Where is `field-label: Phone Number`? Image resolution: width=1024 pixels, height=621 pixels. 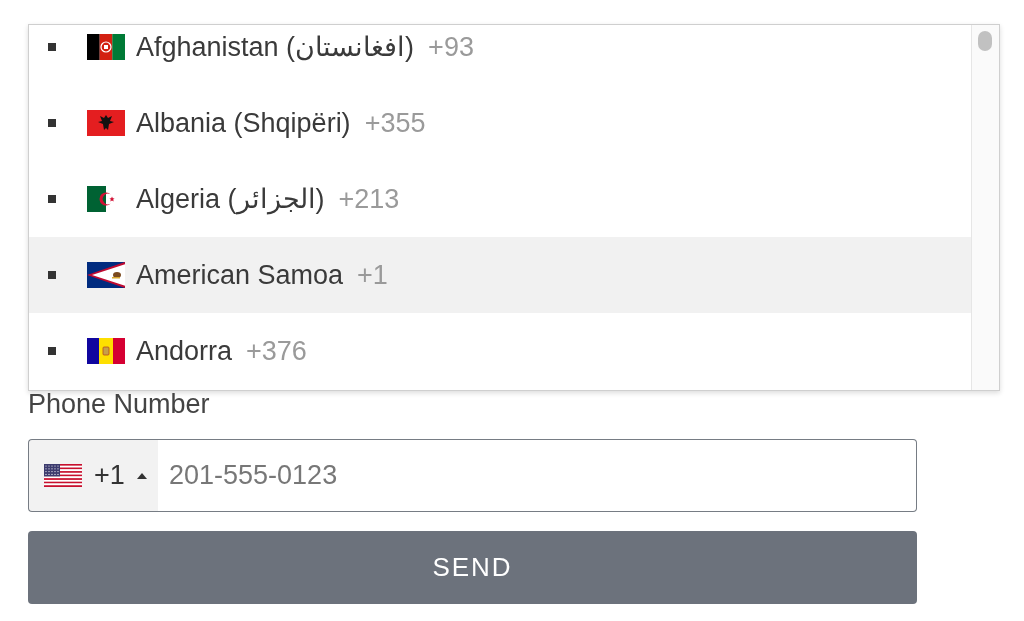 field-label: Phone Number is located at coordinates (119, 404).